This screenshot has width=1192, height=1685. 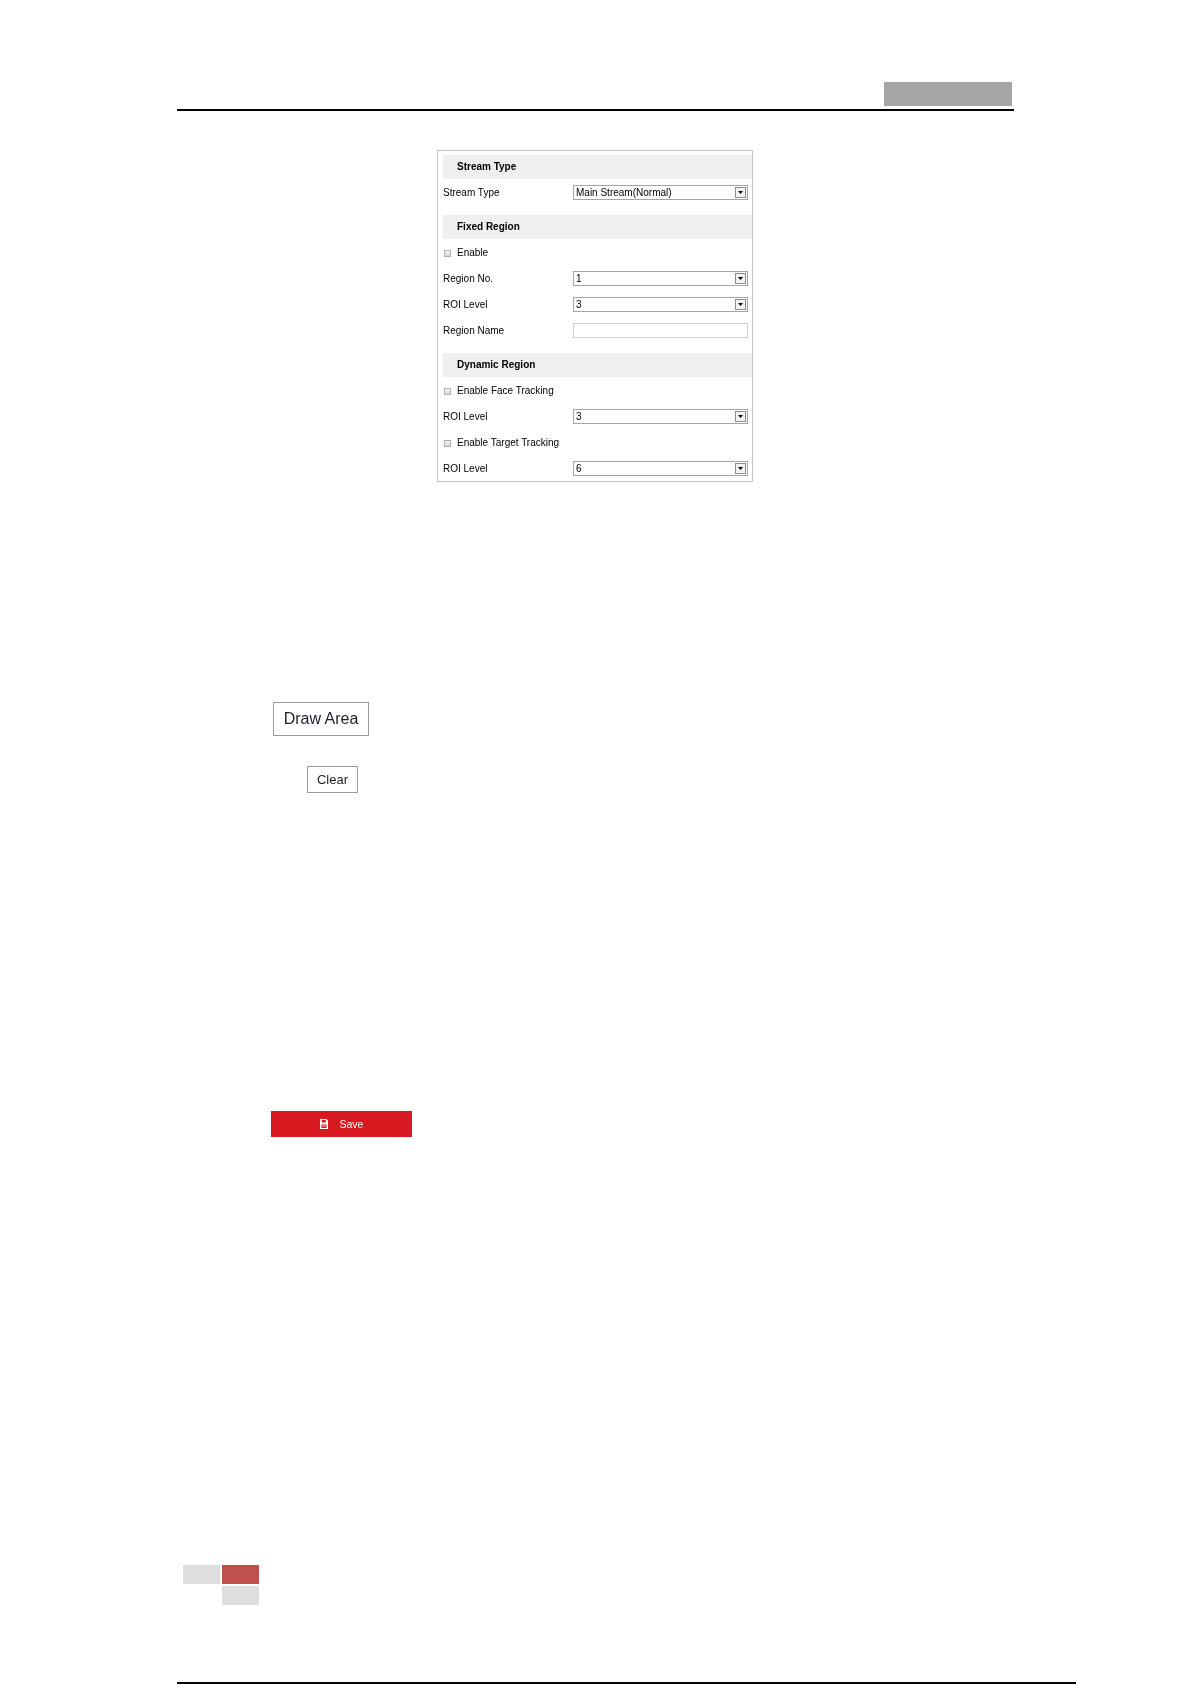 I want to click on section-header: Stream Type, so click(x=597, y=167).